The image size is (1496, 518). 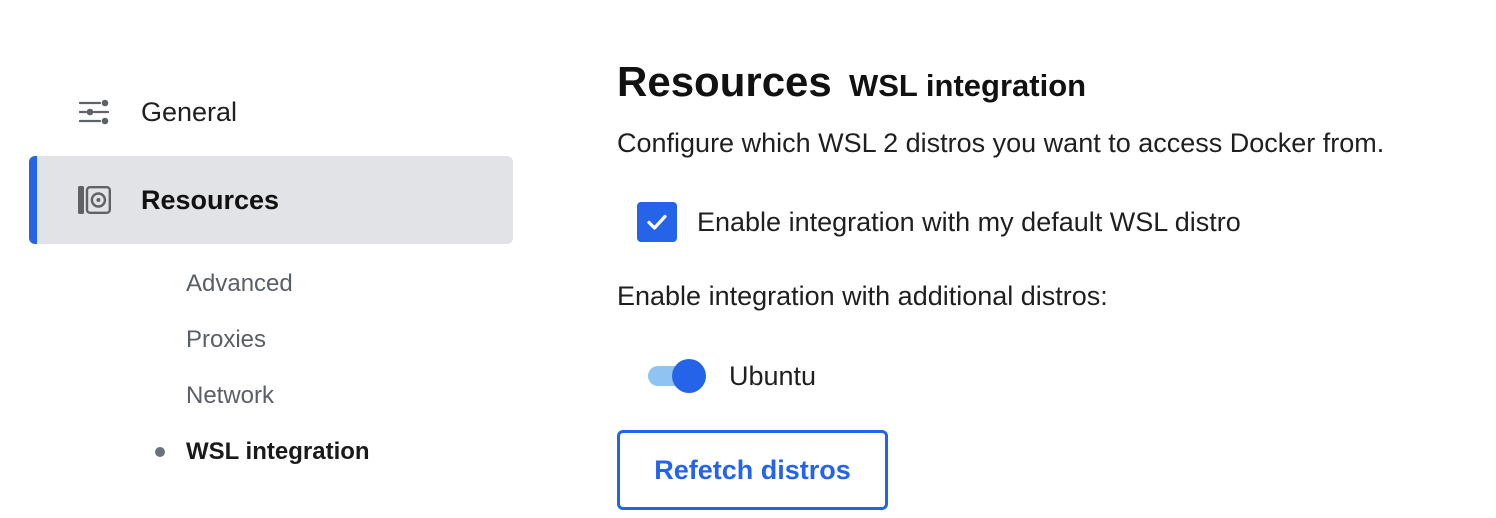 What do you see at coordinates (226, 340) in the screenshot?
I see `sidebar-subitem-proxies: Proxies` at bounding box center [226, 340].